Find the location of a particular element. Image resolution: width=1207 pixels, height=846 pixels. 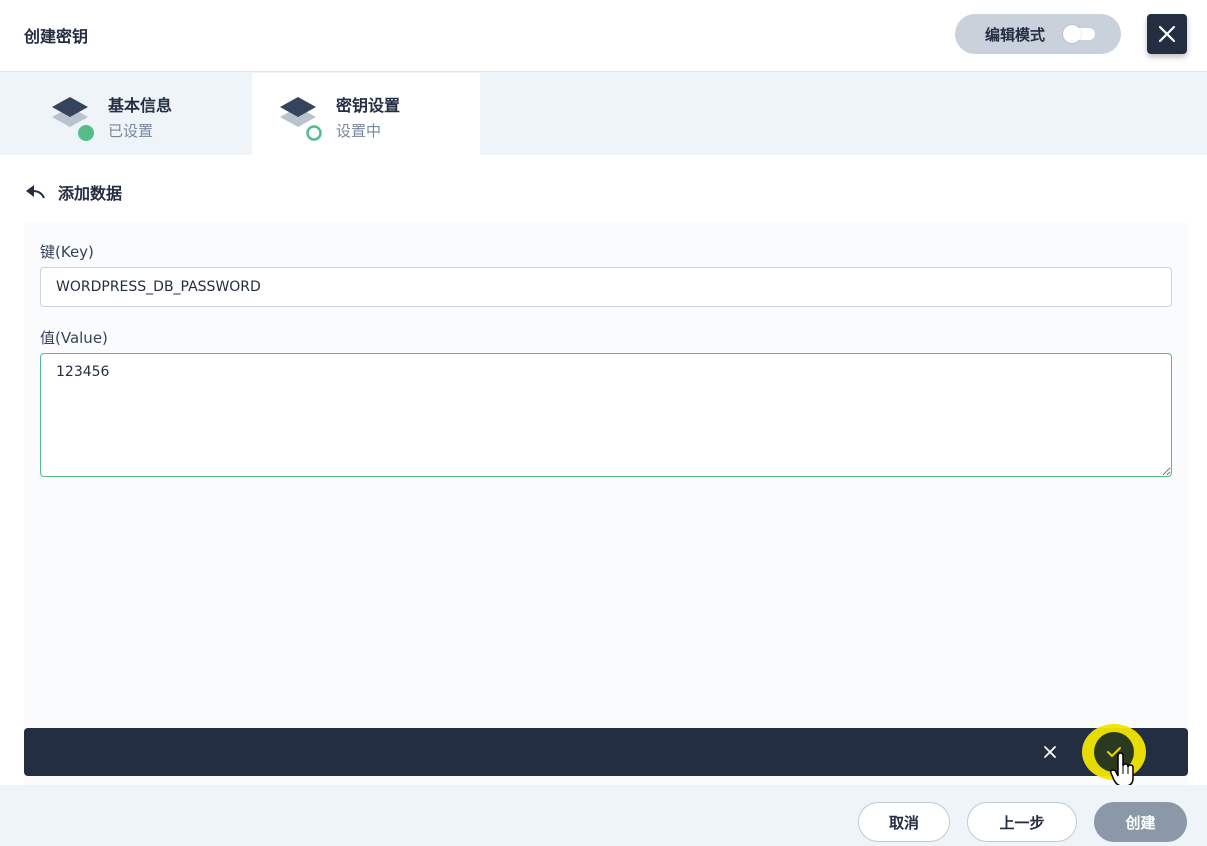

toggle-knob is located at coordinates (1072, 34).